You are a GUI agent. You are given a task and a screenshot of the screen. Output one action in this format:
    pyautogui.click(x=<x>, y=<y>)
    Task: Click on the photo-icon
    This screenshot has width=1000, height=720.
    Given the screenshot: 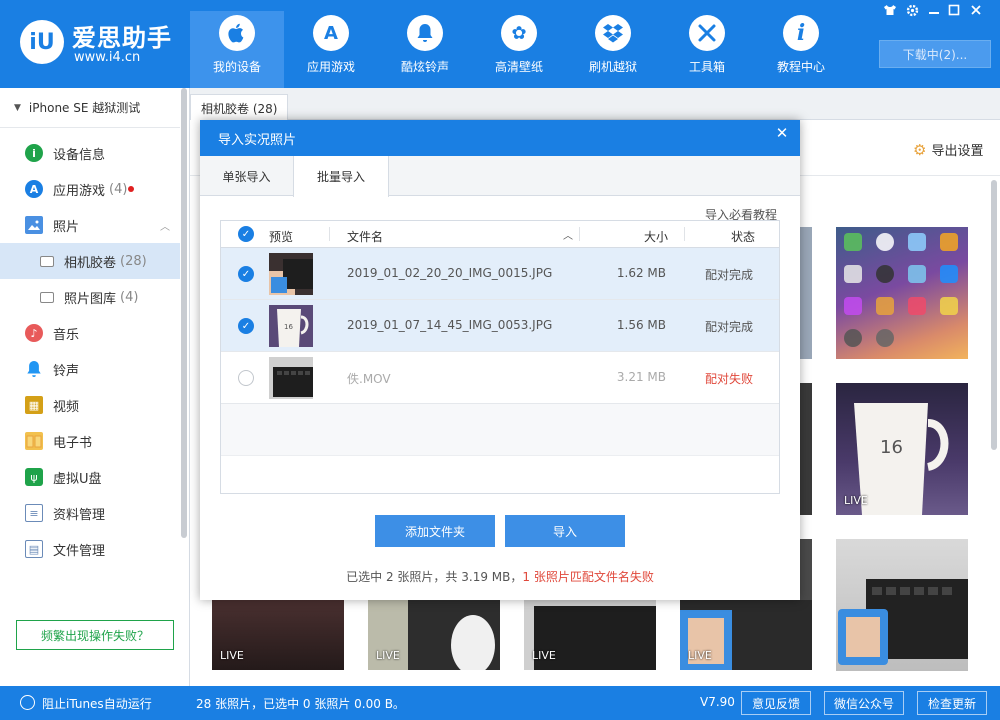 What is the action you would take?
    pyautogui.click(x=34, y=225)
    